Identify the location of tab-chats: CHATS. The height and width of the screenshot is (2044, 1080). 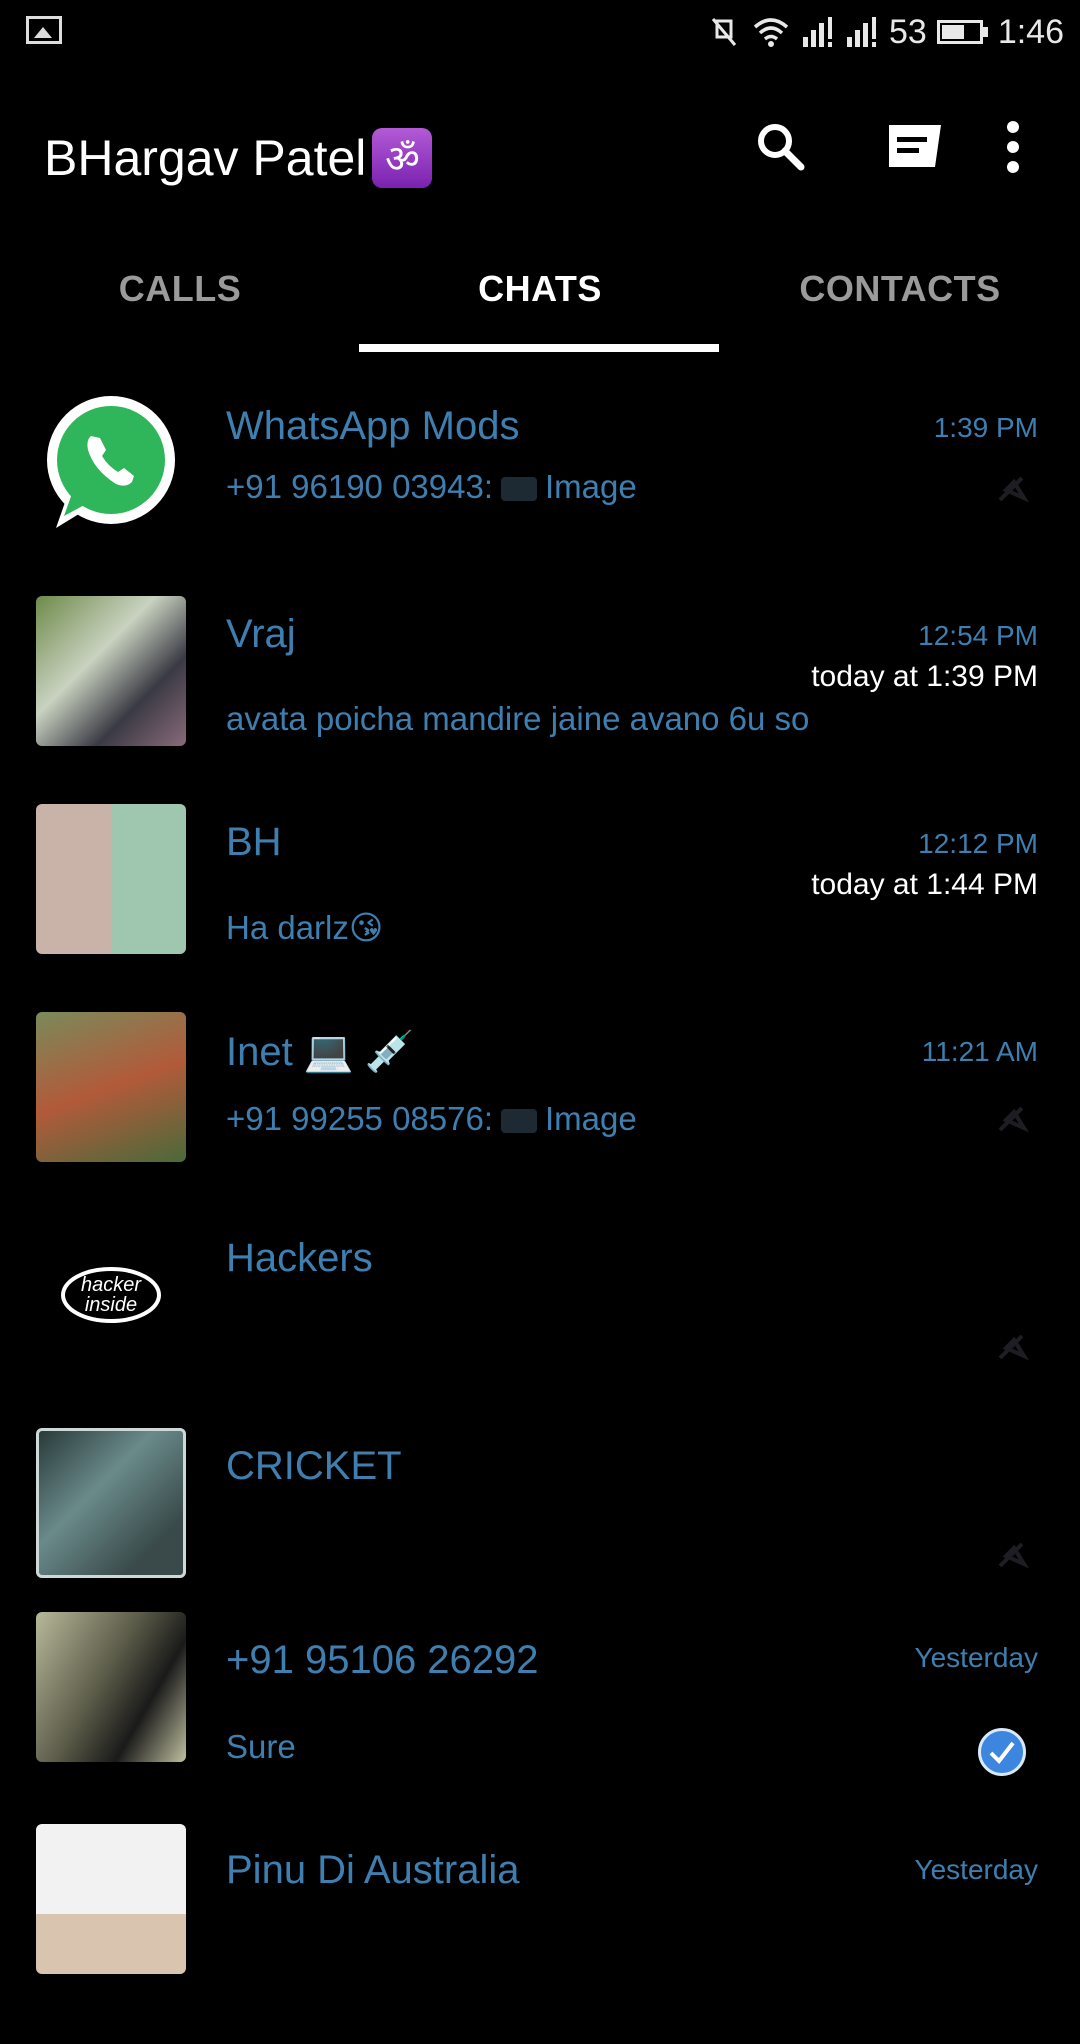
(540, 302).